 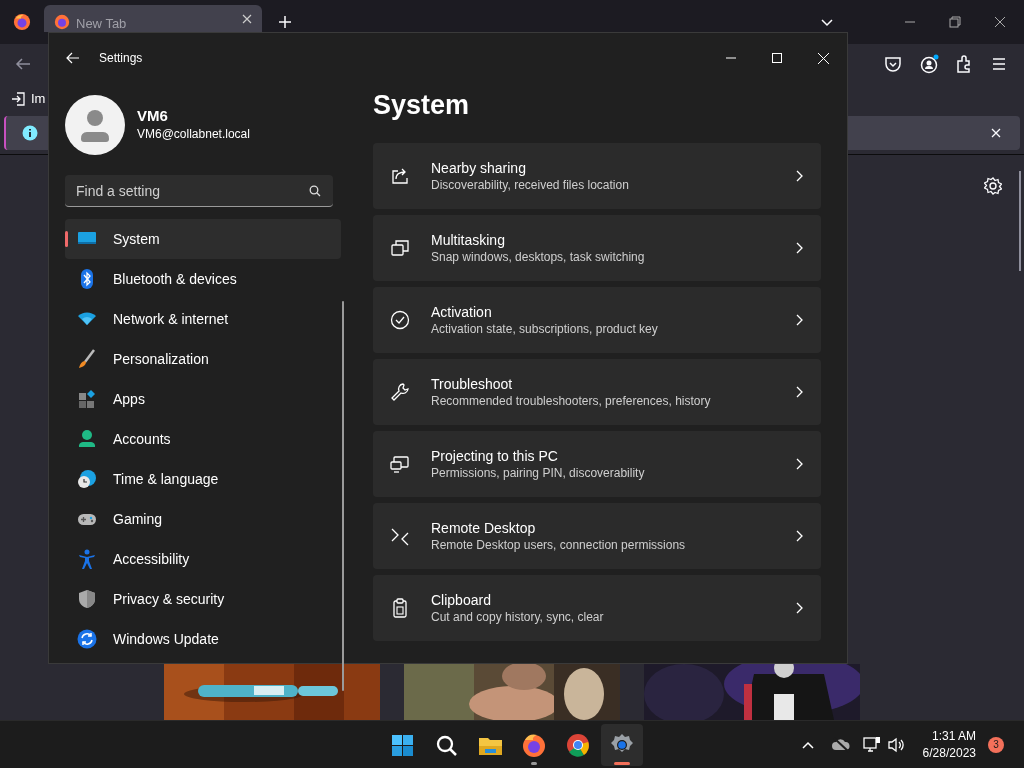 I want to click on search-icon, so click(x=315, y=191).